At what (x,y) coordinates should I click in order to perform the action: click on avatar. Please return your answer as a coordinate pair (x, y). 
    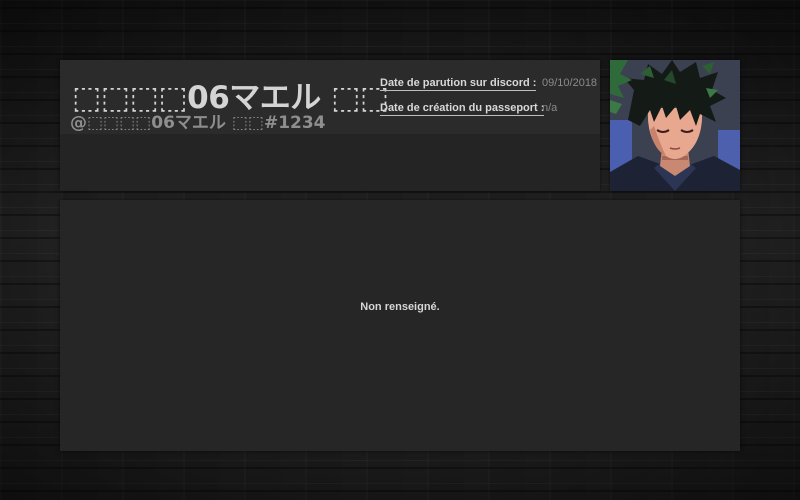
    Looking at the image, I should click on (675, 125).